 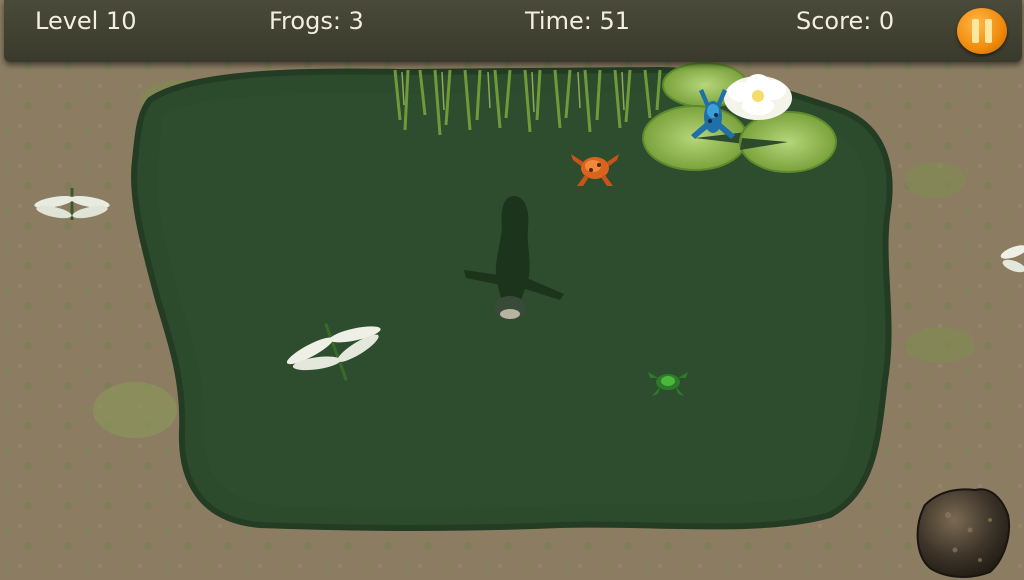 What do you see at coordinates (316, 21) in the screenshot?
I see `frogs-counter: Frogs: 3` at bounding box center [316, 21].